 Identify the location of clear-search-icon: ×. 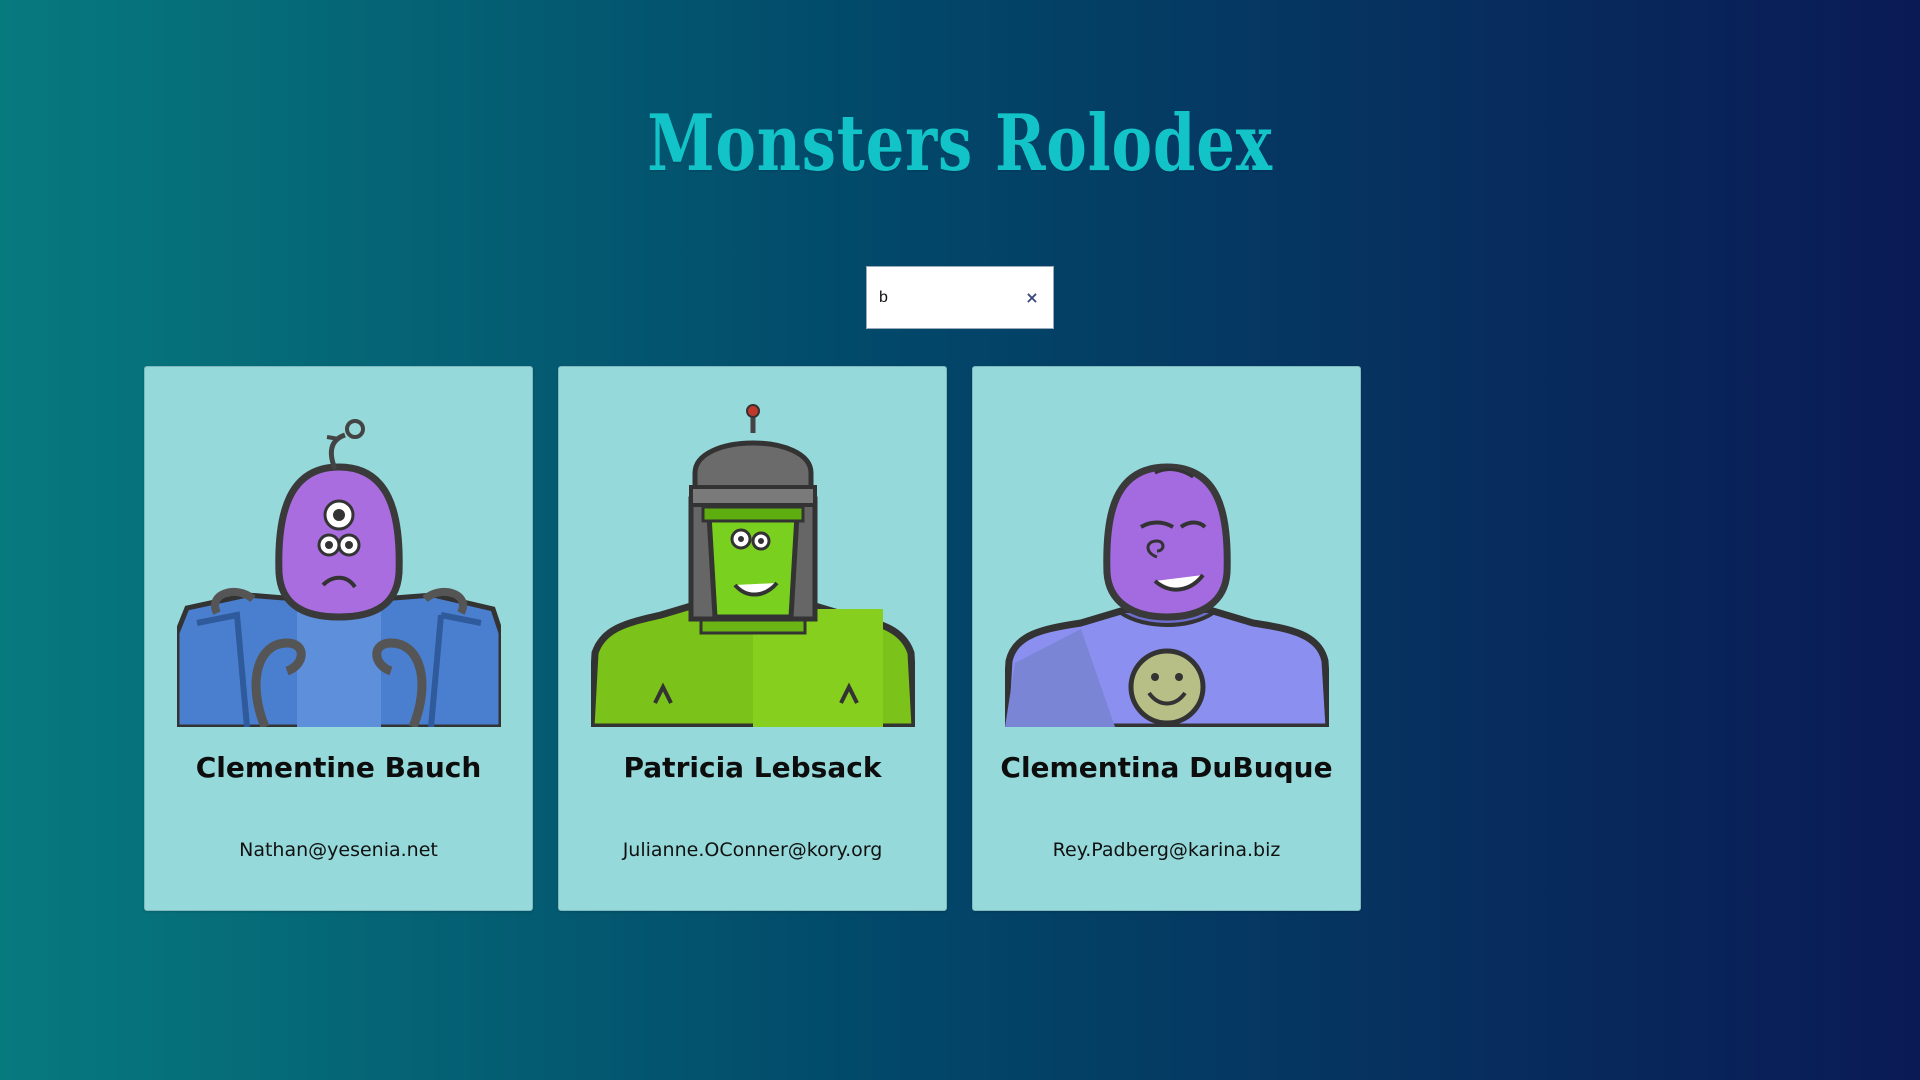
(1032, 298).